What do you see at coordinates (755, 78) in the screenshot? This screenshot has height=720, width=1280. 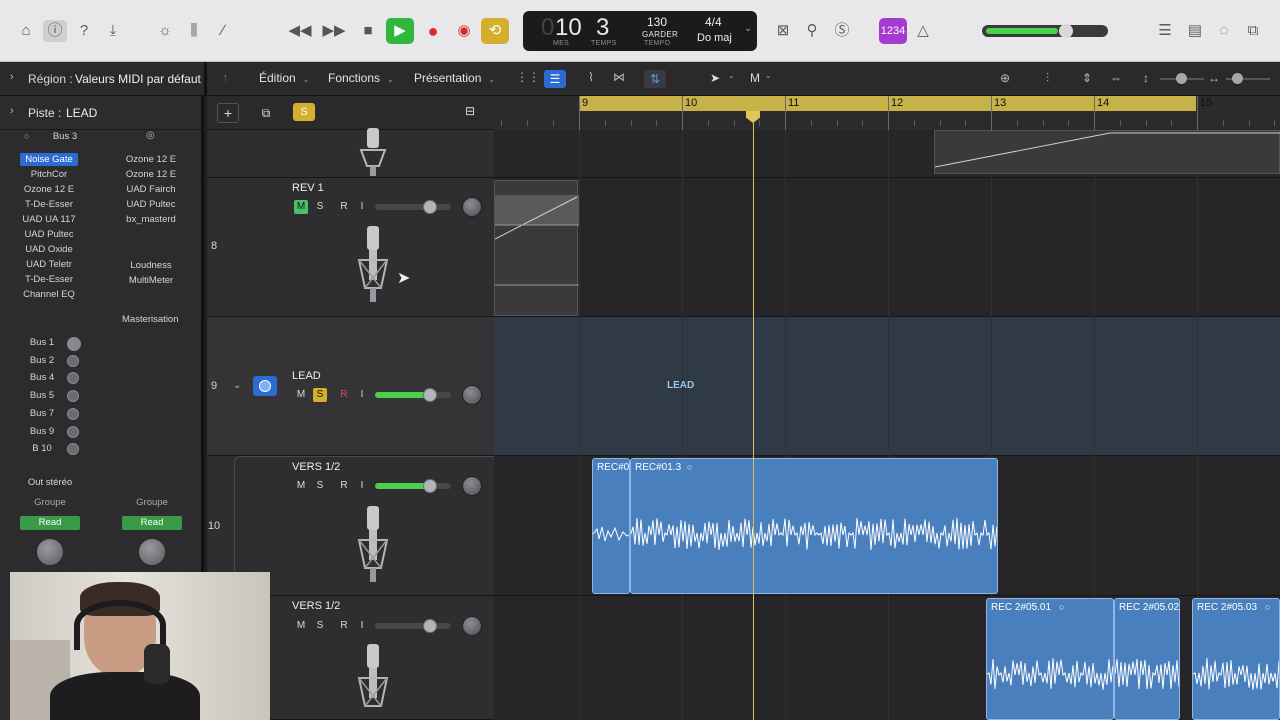 I see `secondary-tool: M` at bounding box center [755, 78].